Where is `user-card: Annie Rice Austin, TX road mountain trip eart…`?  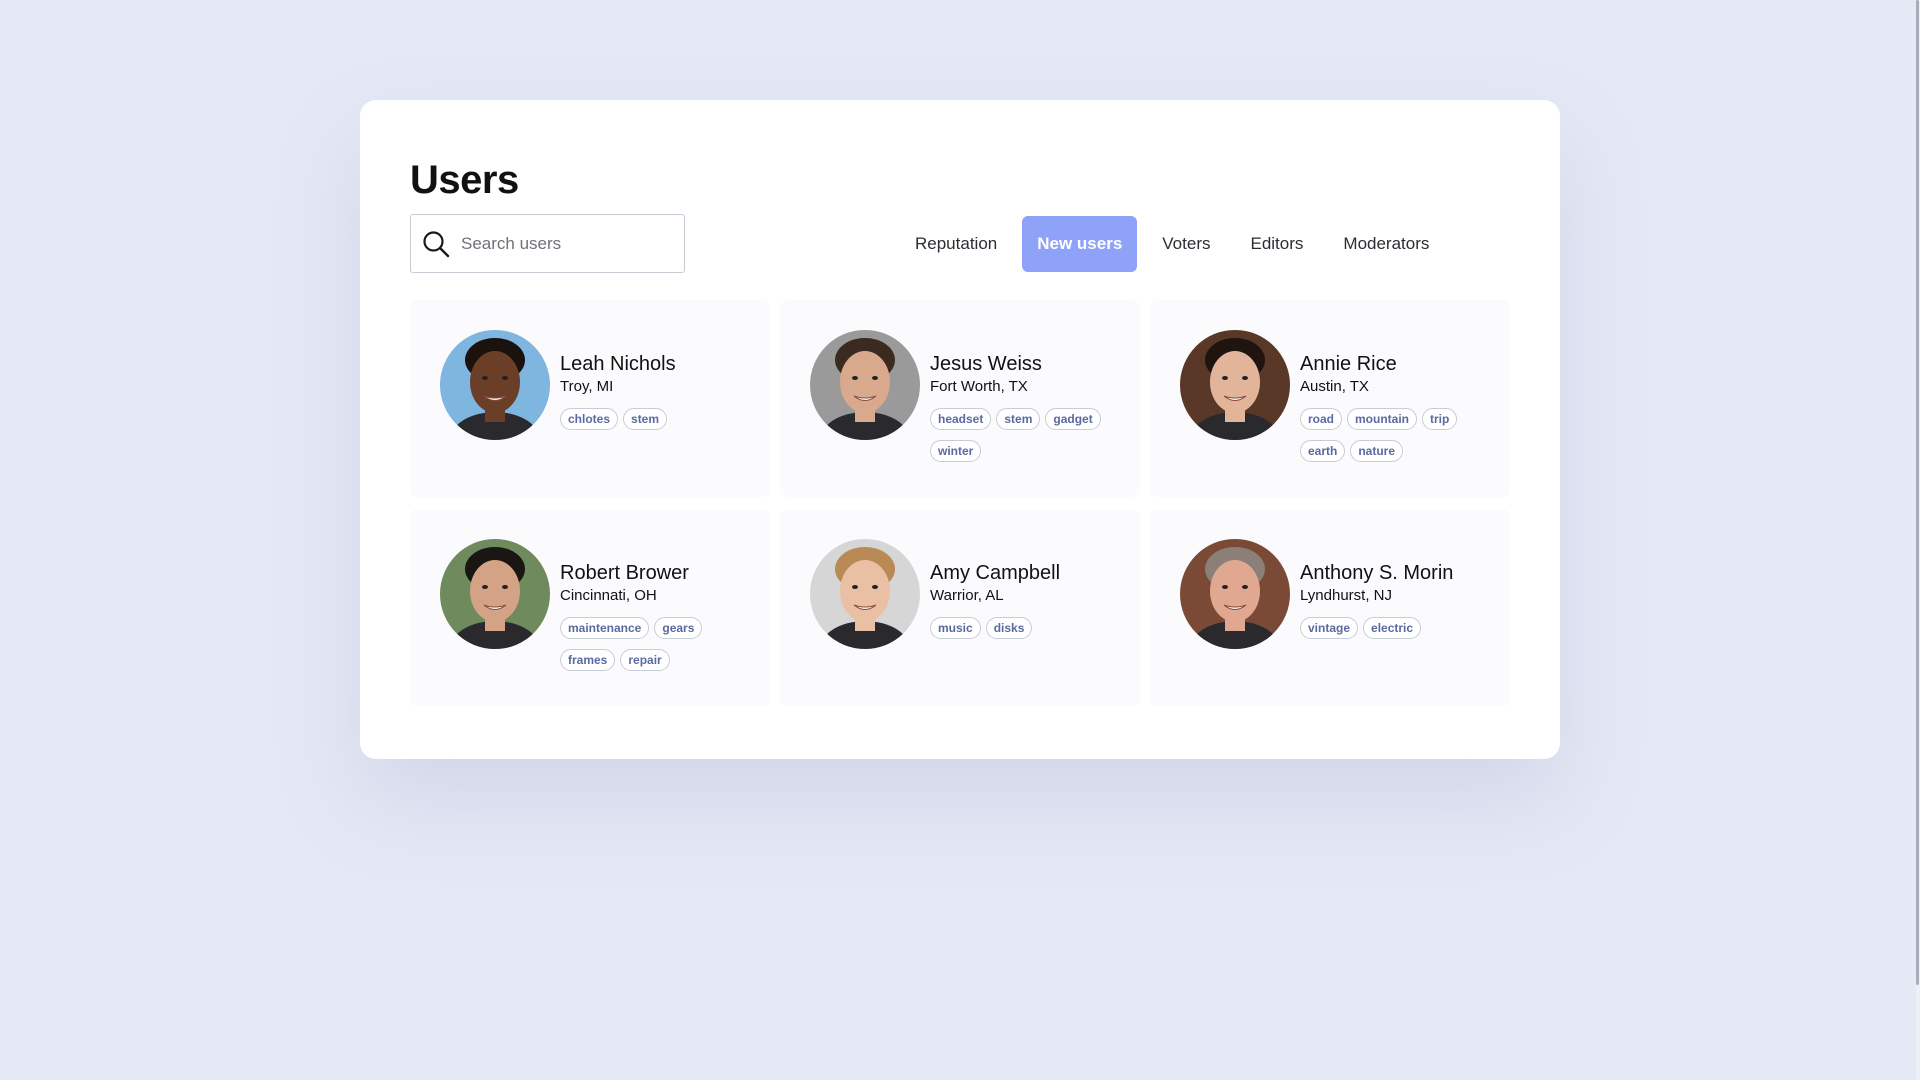
user-card: Annie Rice Austin, TX road mountain trip eart… is located at coordinates (1330, 398).